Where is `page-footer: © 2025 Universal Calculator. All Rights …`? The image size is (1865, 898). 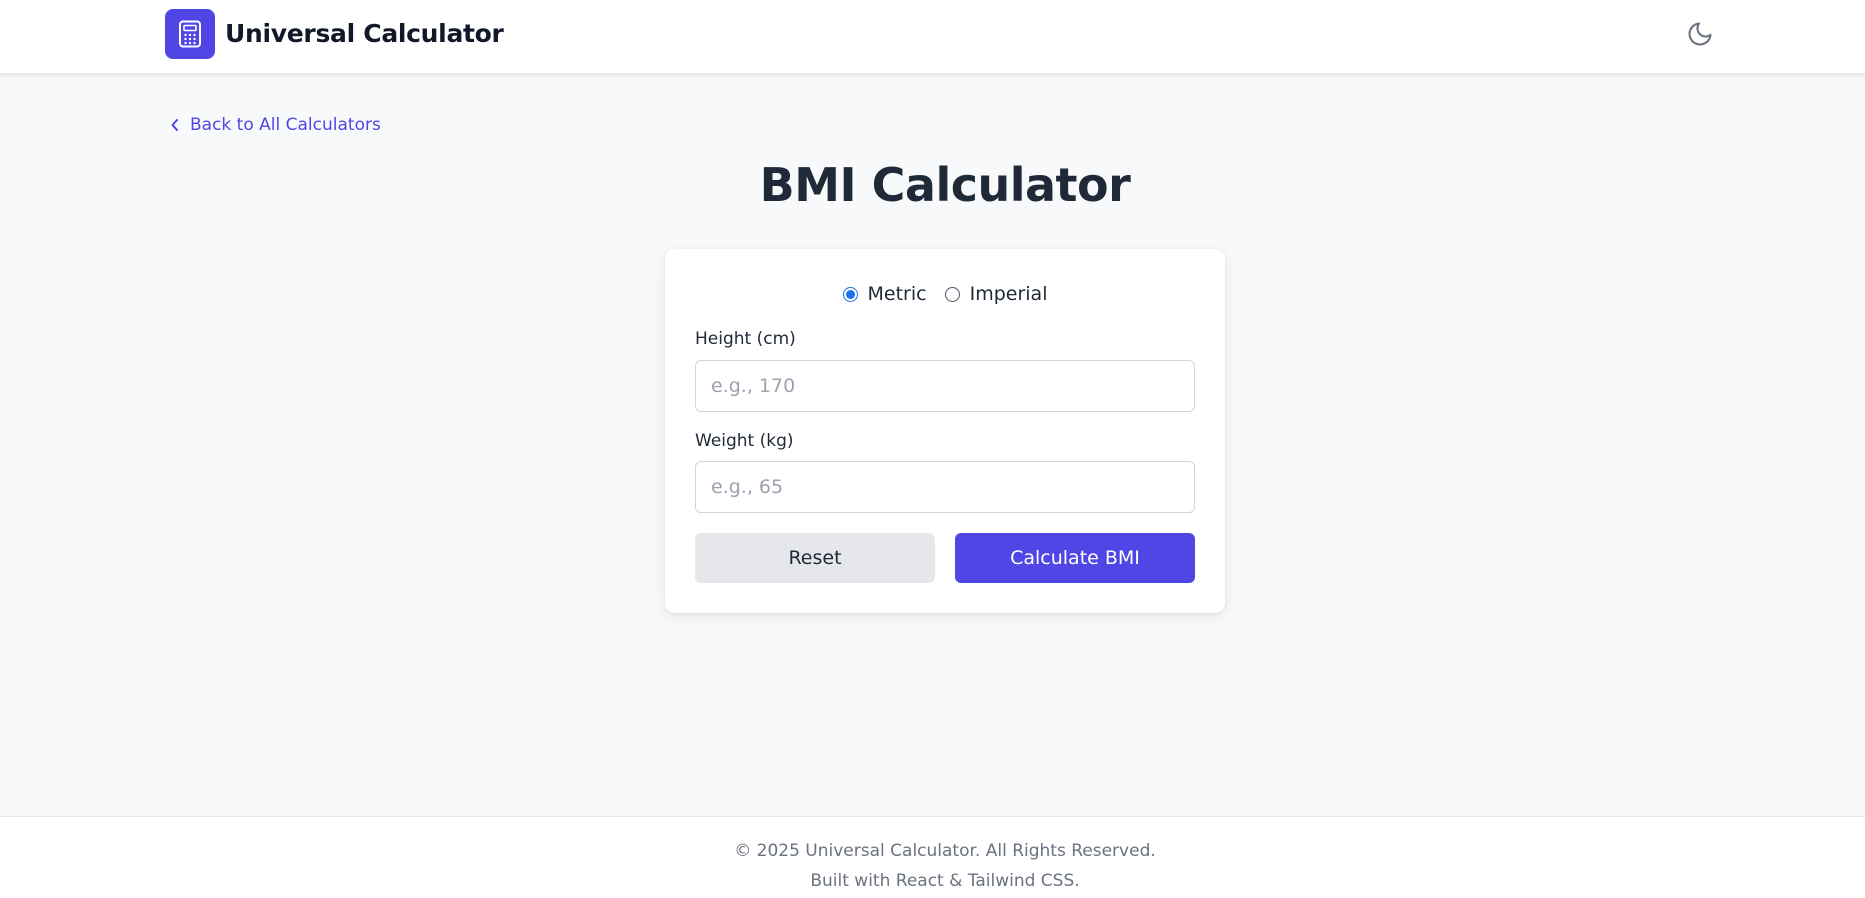
page-footer: © 2025 Universal Calculator. All Rights … is located at coordinates (932, 857).